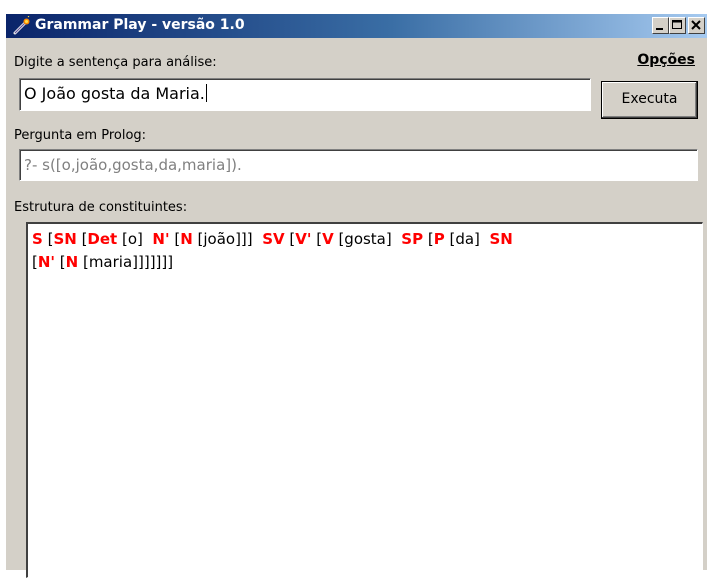  What do you see at coordinates (22, 25) in the screenshot?
I see `wand-icon` at bounding box center [22, 25].